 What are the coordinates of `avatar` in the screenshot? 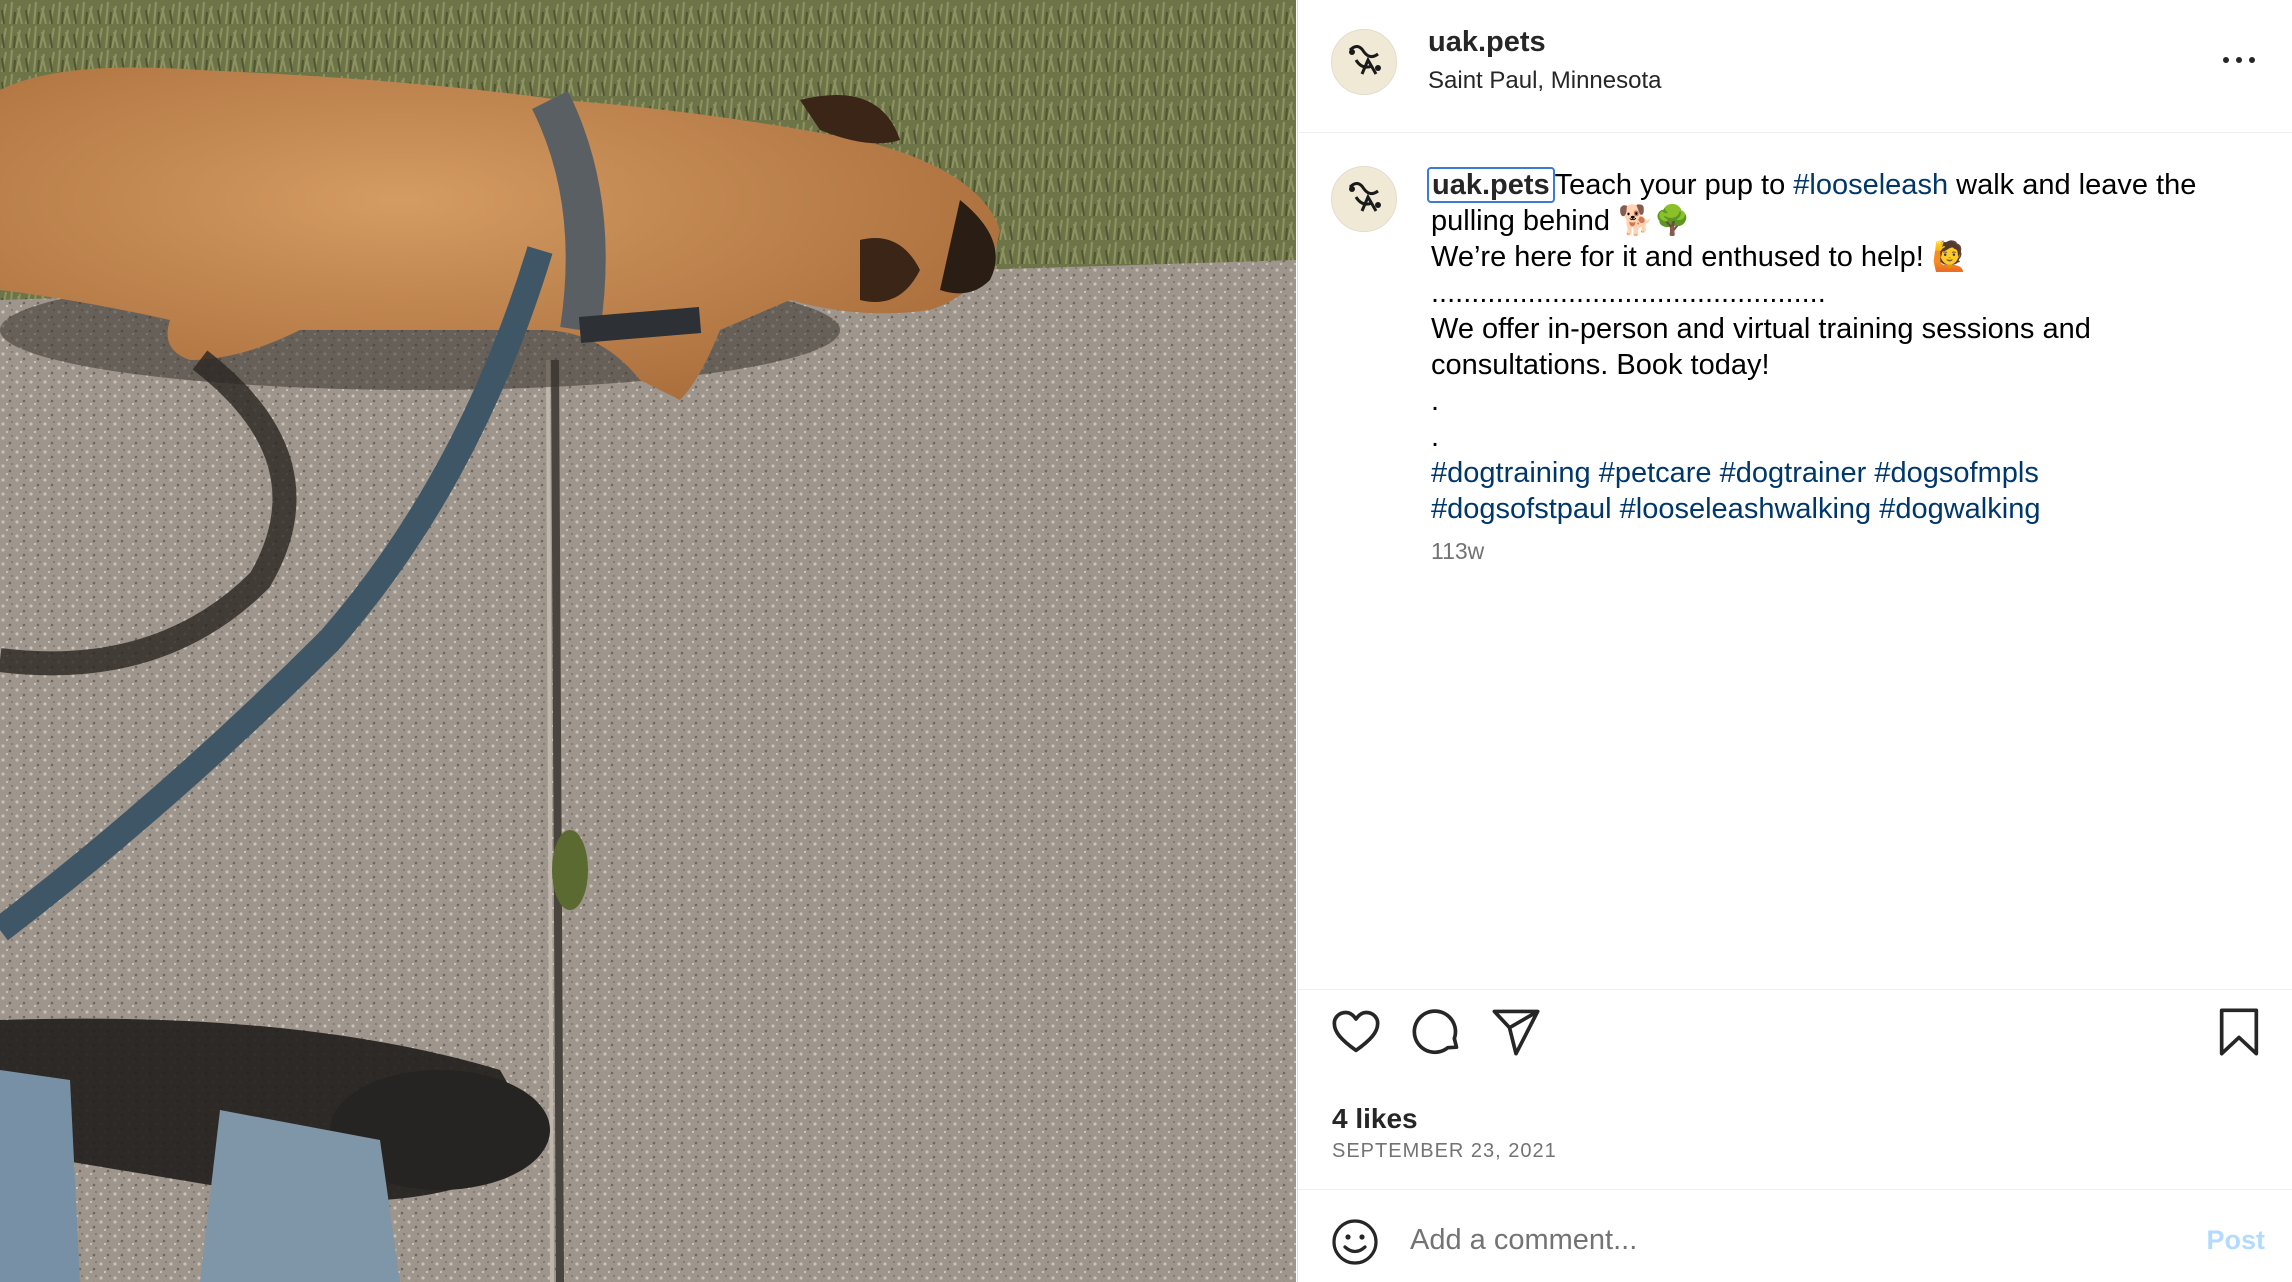 It's located at (1364, 62).